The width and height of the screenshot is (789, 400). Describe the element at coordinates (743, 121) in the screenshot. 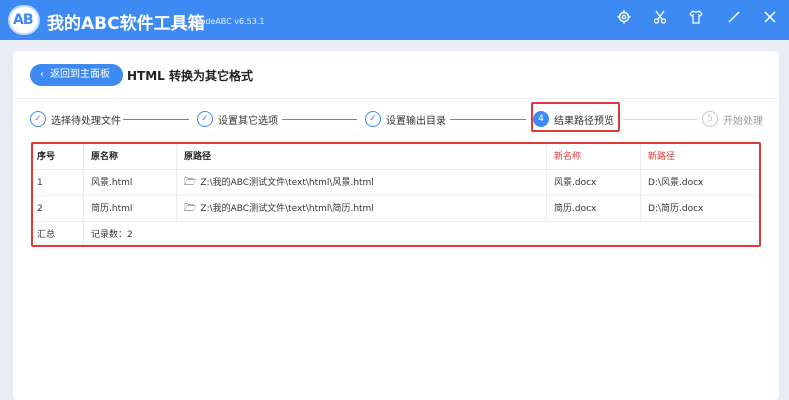

I see `step-label: 开始处理` at that location.